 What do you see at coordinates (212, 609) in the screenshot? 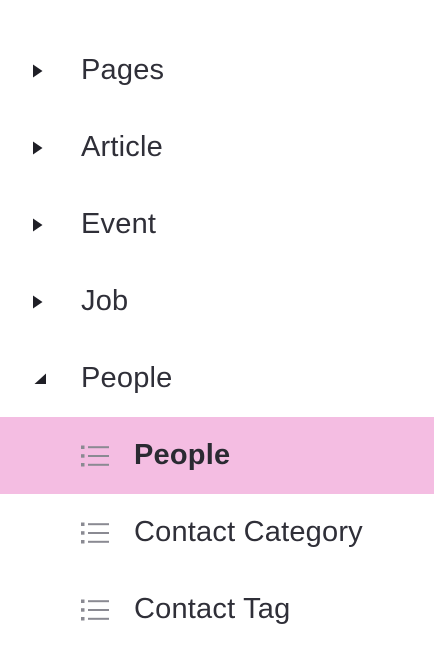
I see `tree-item-label: Contact Tag` at bounding box center [212, 609].